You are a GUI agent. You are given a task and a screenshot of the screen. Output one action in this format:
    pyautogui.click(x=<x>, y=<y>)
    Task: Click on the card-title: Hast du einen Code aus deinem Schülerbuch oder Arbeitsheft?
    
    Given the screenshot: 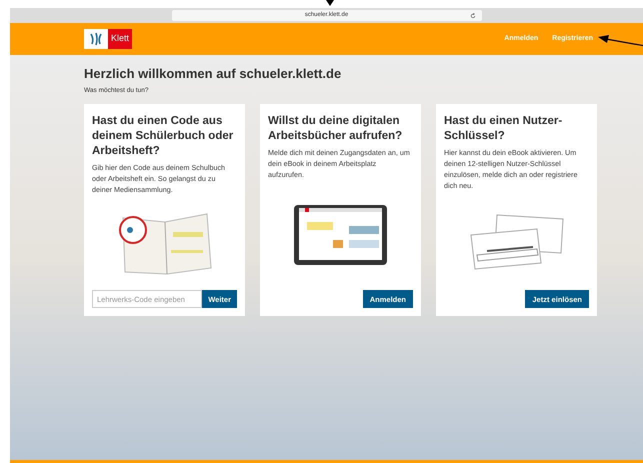 What is the action you would take?
    pyautogui.click(x=163, y=137)
    